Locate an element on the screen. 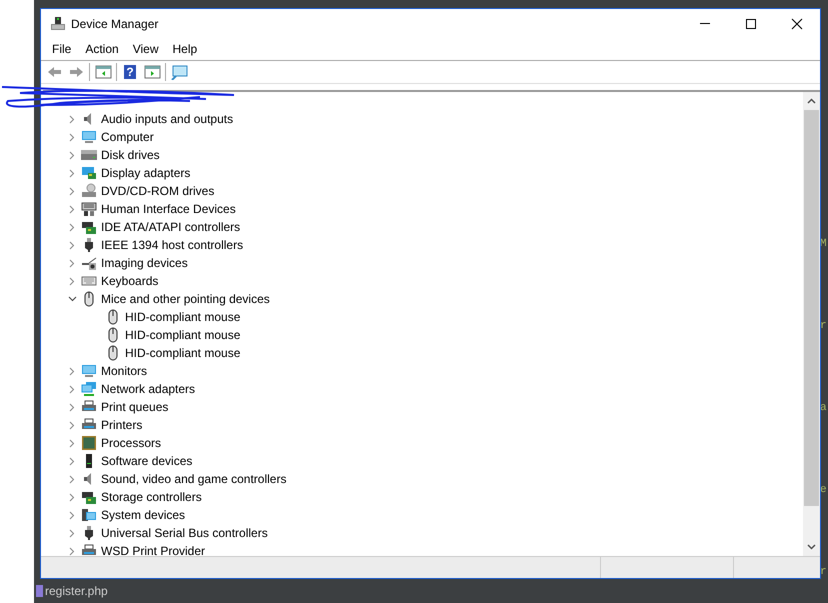 The image size is (828, 603). network-icon is located at coordinates (89, 389).